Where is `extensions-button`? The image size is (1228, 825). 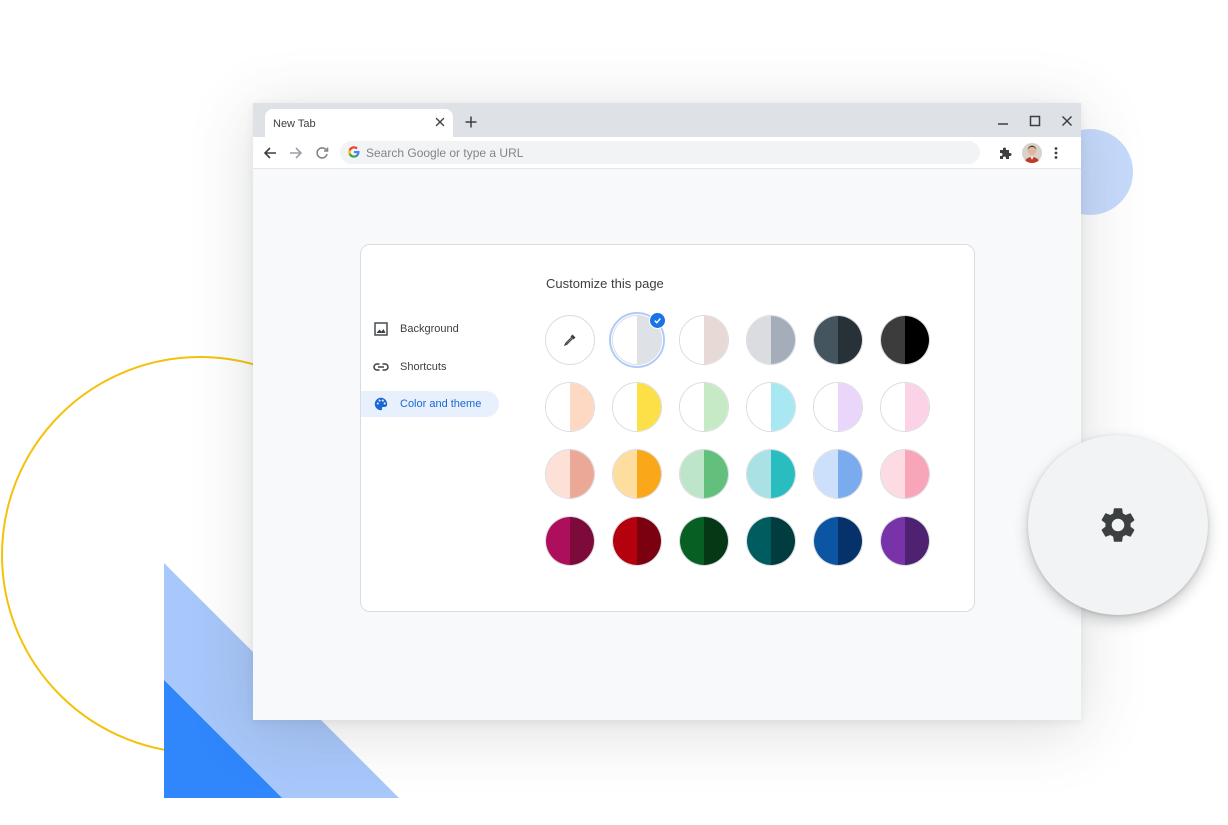 extensions-button is located at coordinates (1005, 153).